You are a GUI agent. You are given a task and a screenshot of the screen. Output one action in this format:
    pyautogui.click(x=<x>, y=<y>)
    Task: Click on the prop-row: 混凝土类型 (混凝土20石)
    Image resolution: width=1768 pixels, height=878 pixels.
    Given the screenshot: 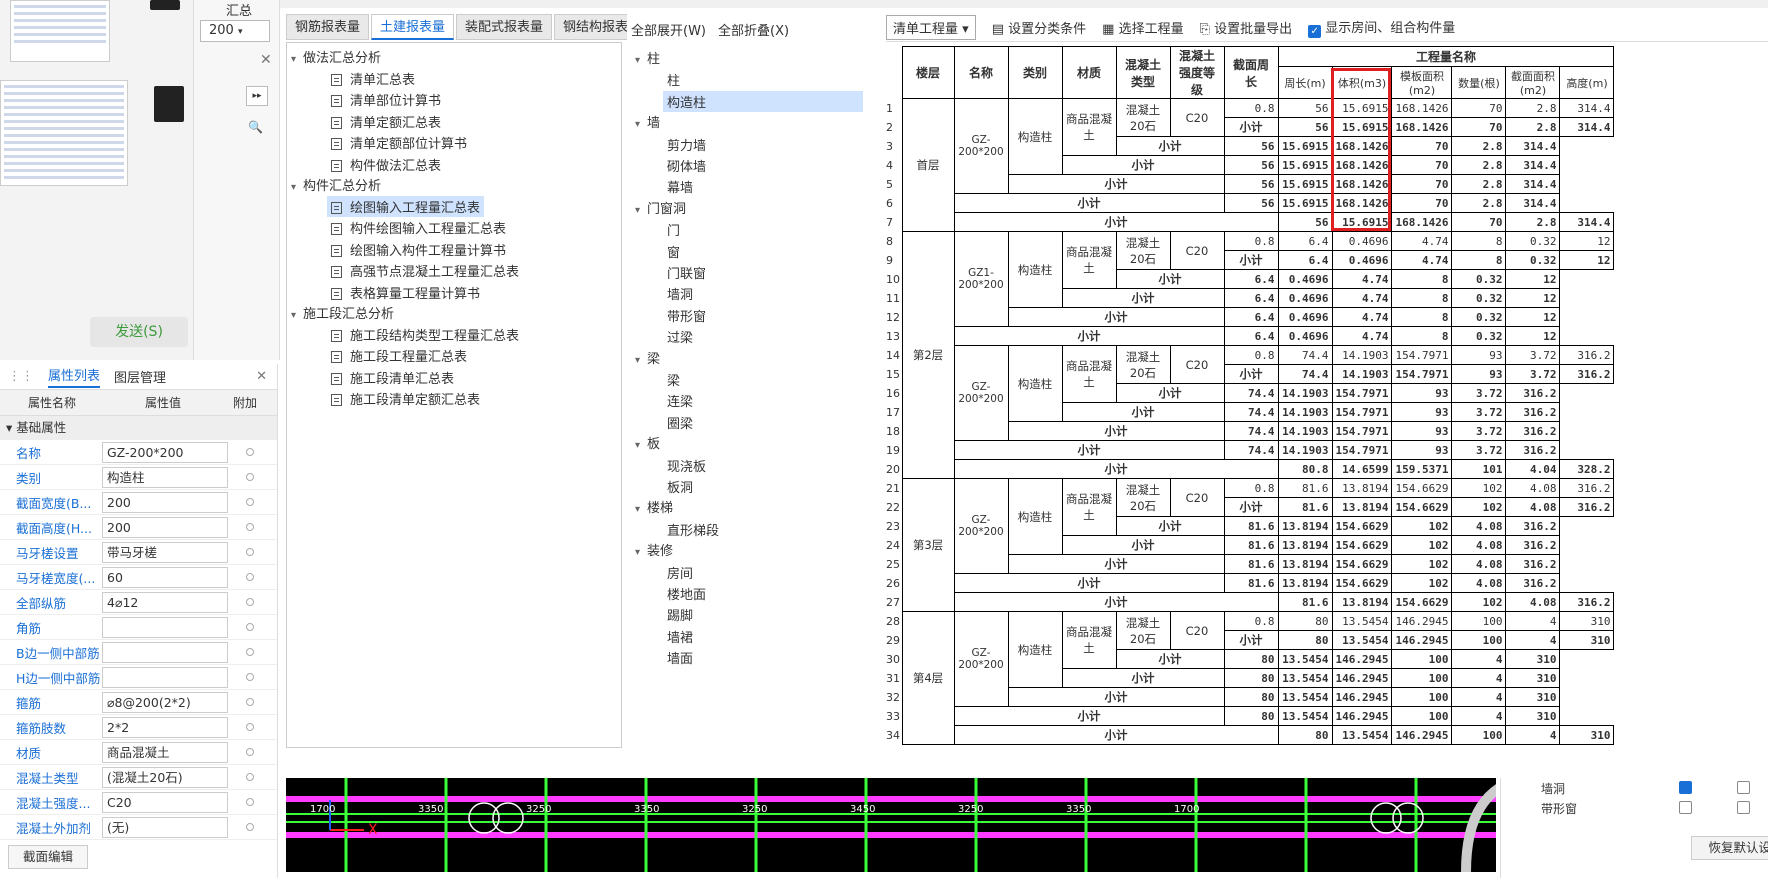 What is the action you would take?
    pyautogui.click(x=138, y=777)
    